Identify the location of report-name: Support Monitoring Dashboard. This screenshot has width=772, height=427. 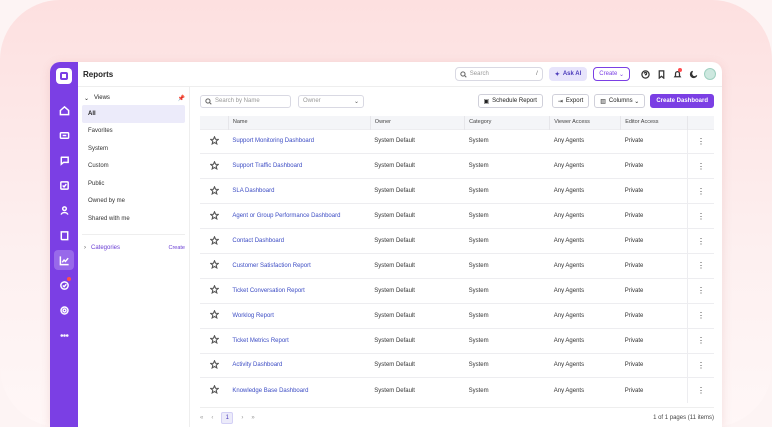
(299, 141).